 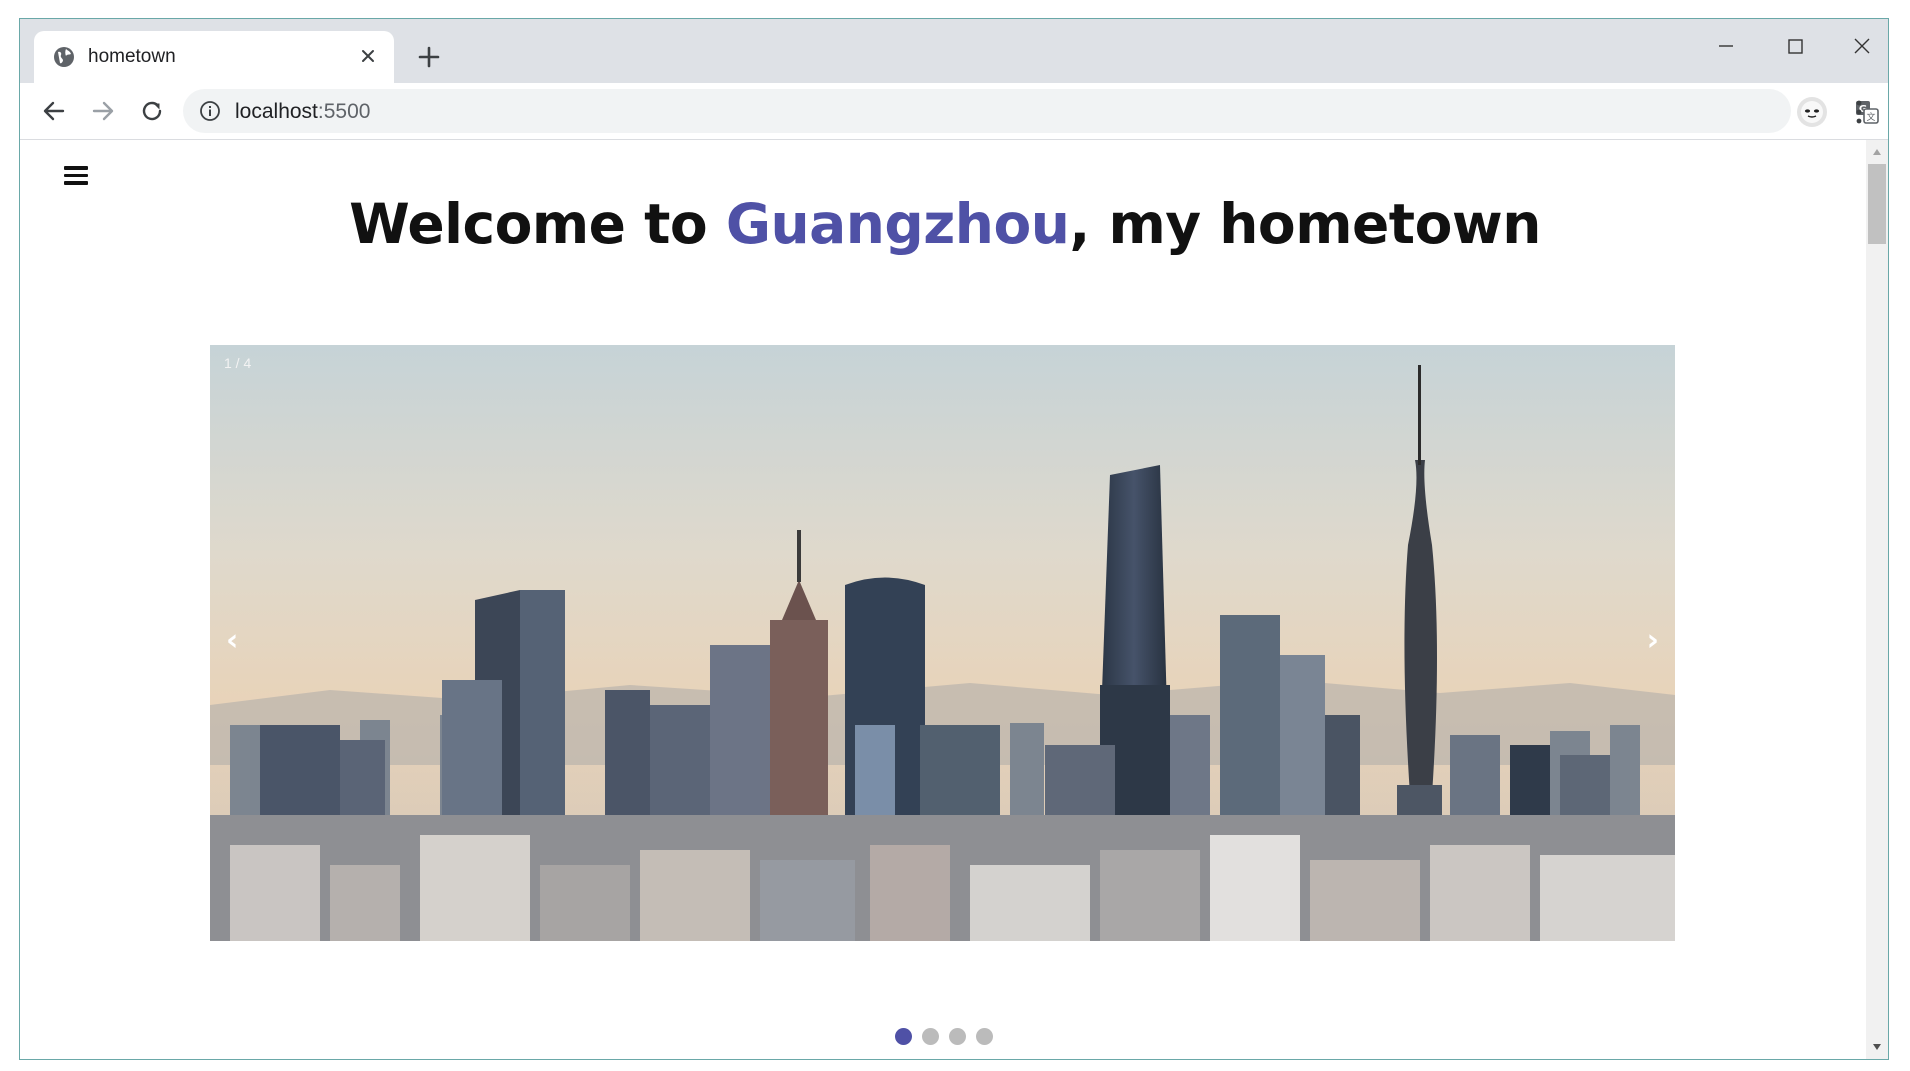 I want to click on next-slide-button: ›, so click(x=1653, y=640).